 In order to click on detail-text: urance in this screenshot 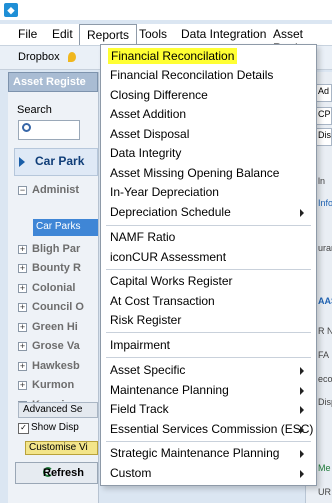, I will do `click(325, 248)`.